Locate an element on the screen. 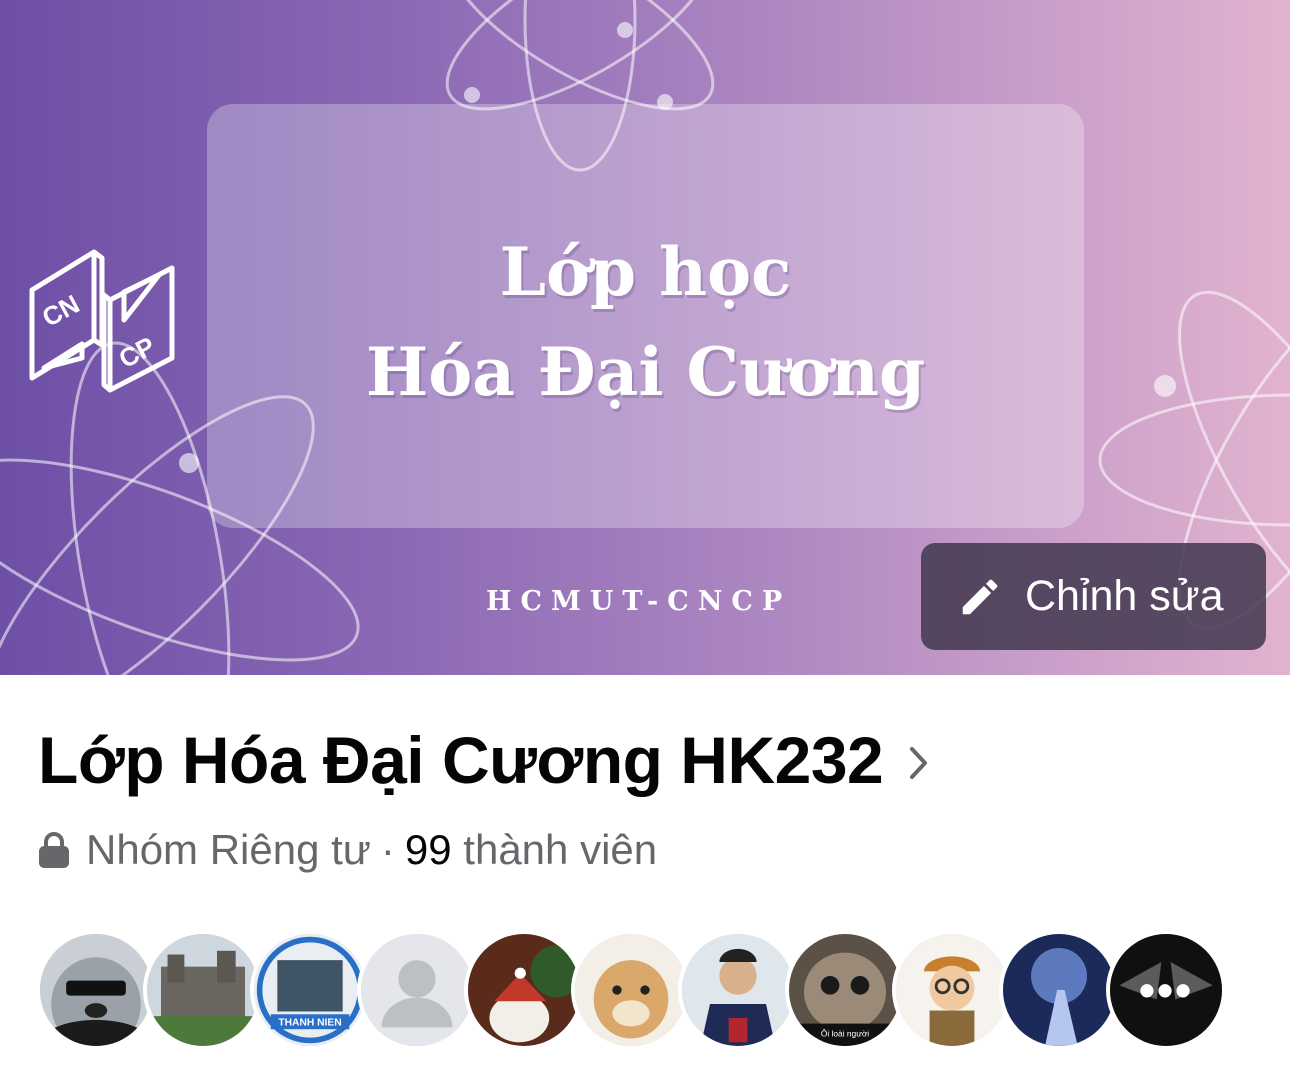 Image resolution: width=1290 pixels, height=1078 pixels. group-meta: Nhóm Riêng tư · 99 thành viên is located at coordinates (347, 850).